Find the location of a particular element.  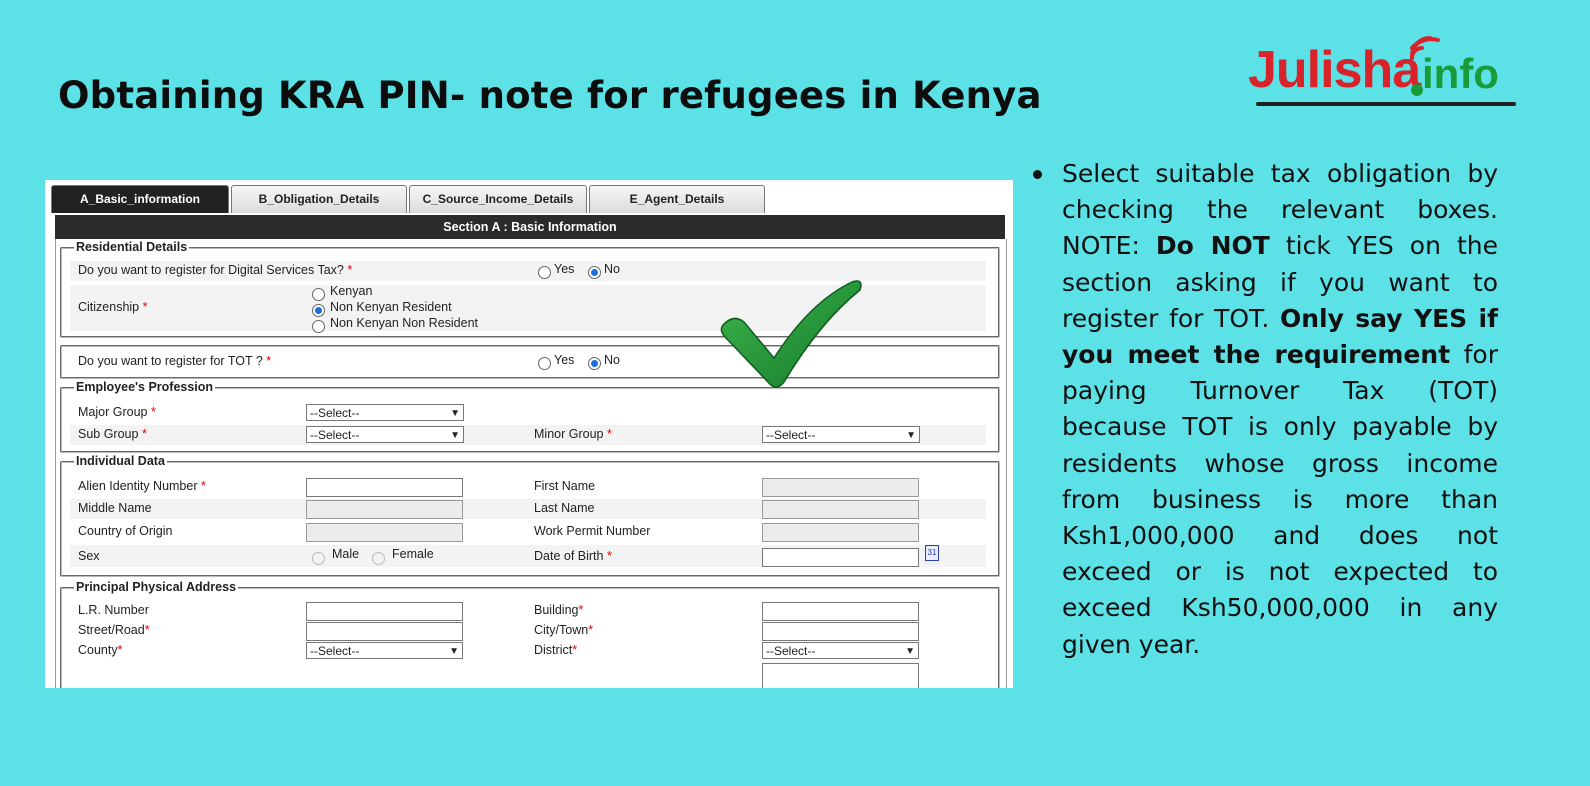

tot-no-label: No is located at coordinates (612, 360).